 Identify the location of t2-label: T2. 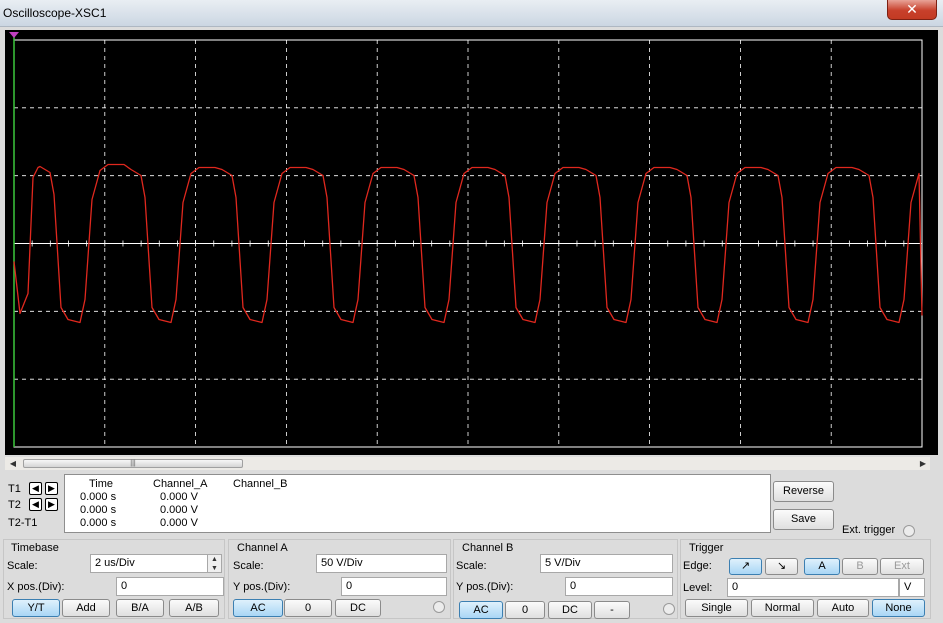
(14, 505).